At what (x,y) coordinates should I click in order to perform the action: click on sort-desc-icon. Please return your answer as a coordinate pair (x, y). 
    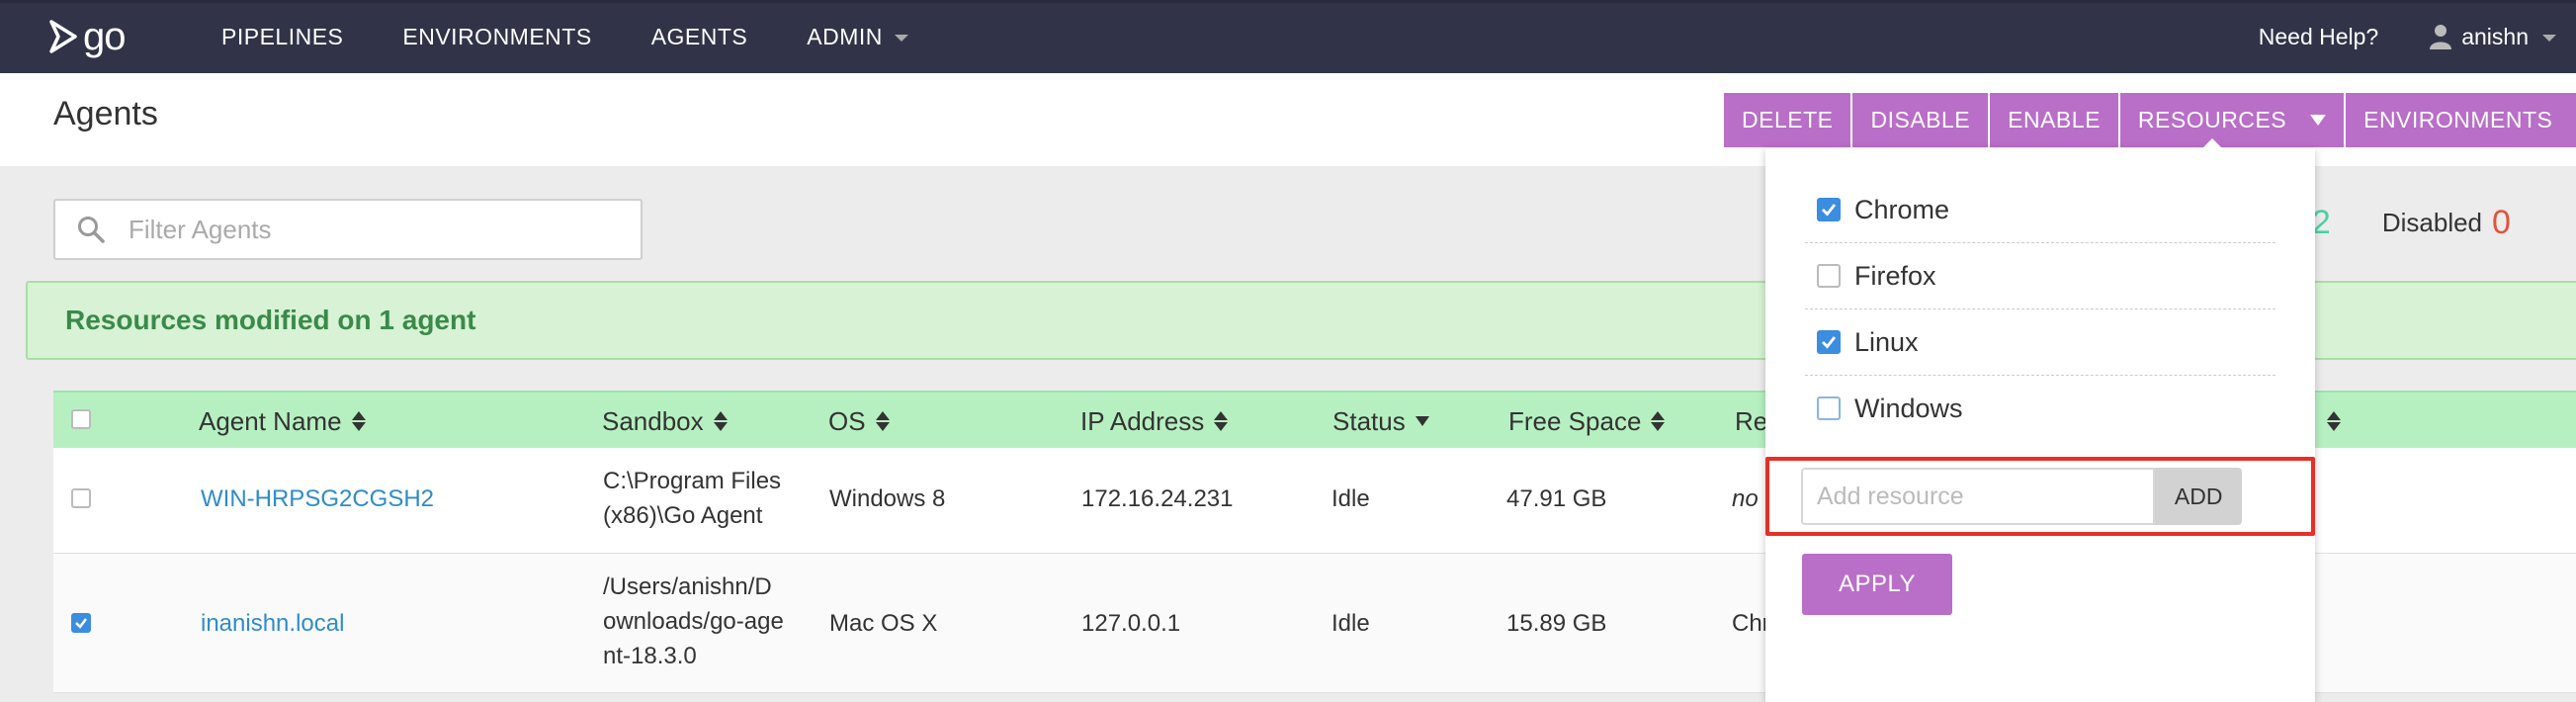
    Looking at the image, I should click on (1422, 421).